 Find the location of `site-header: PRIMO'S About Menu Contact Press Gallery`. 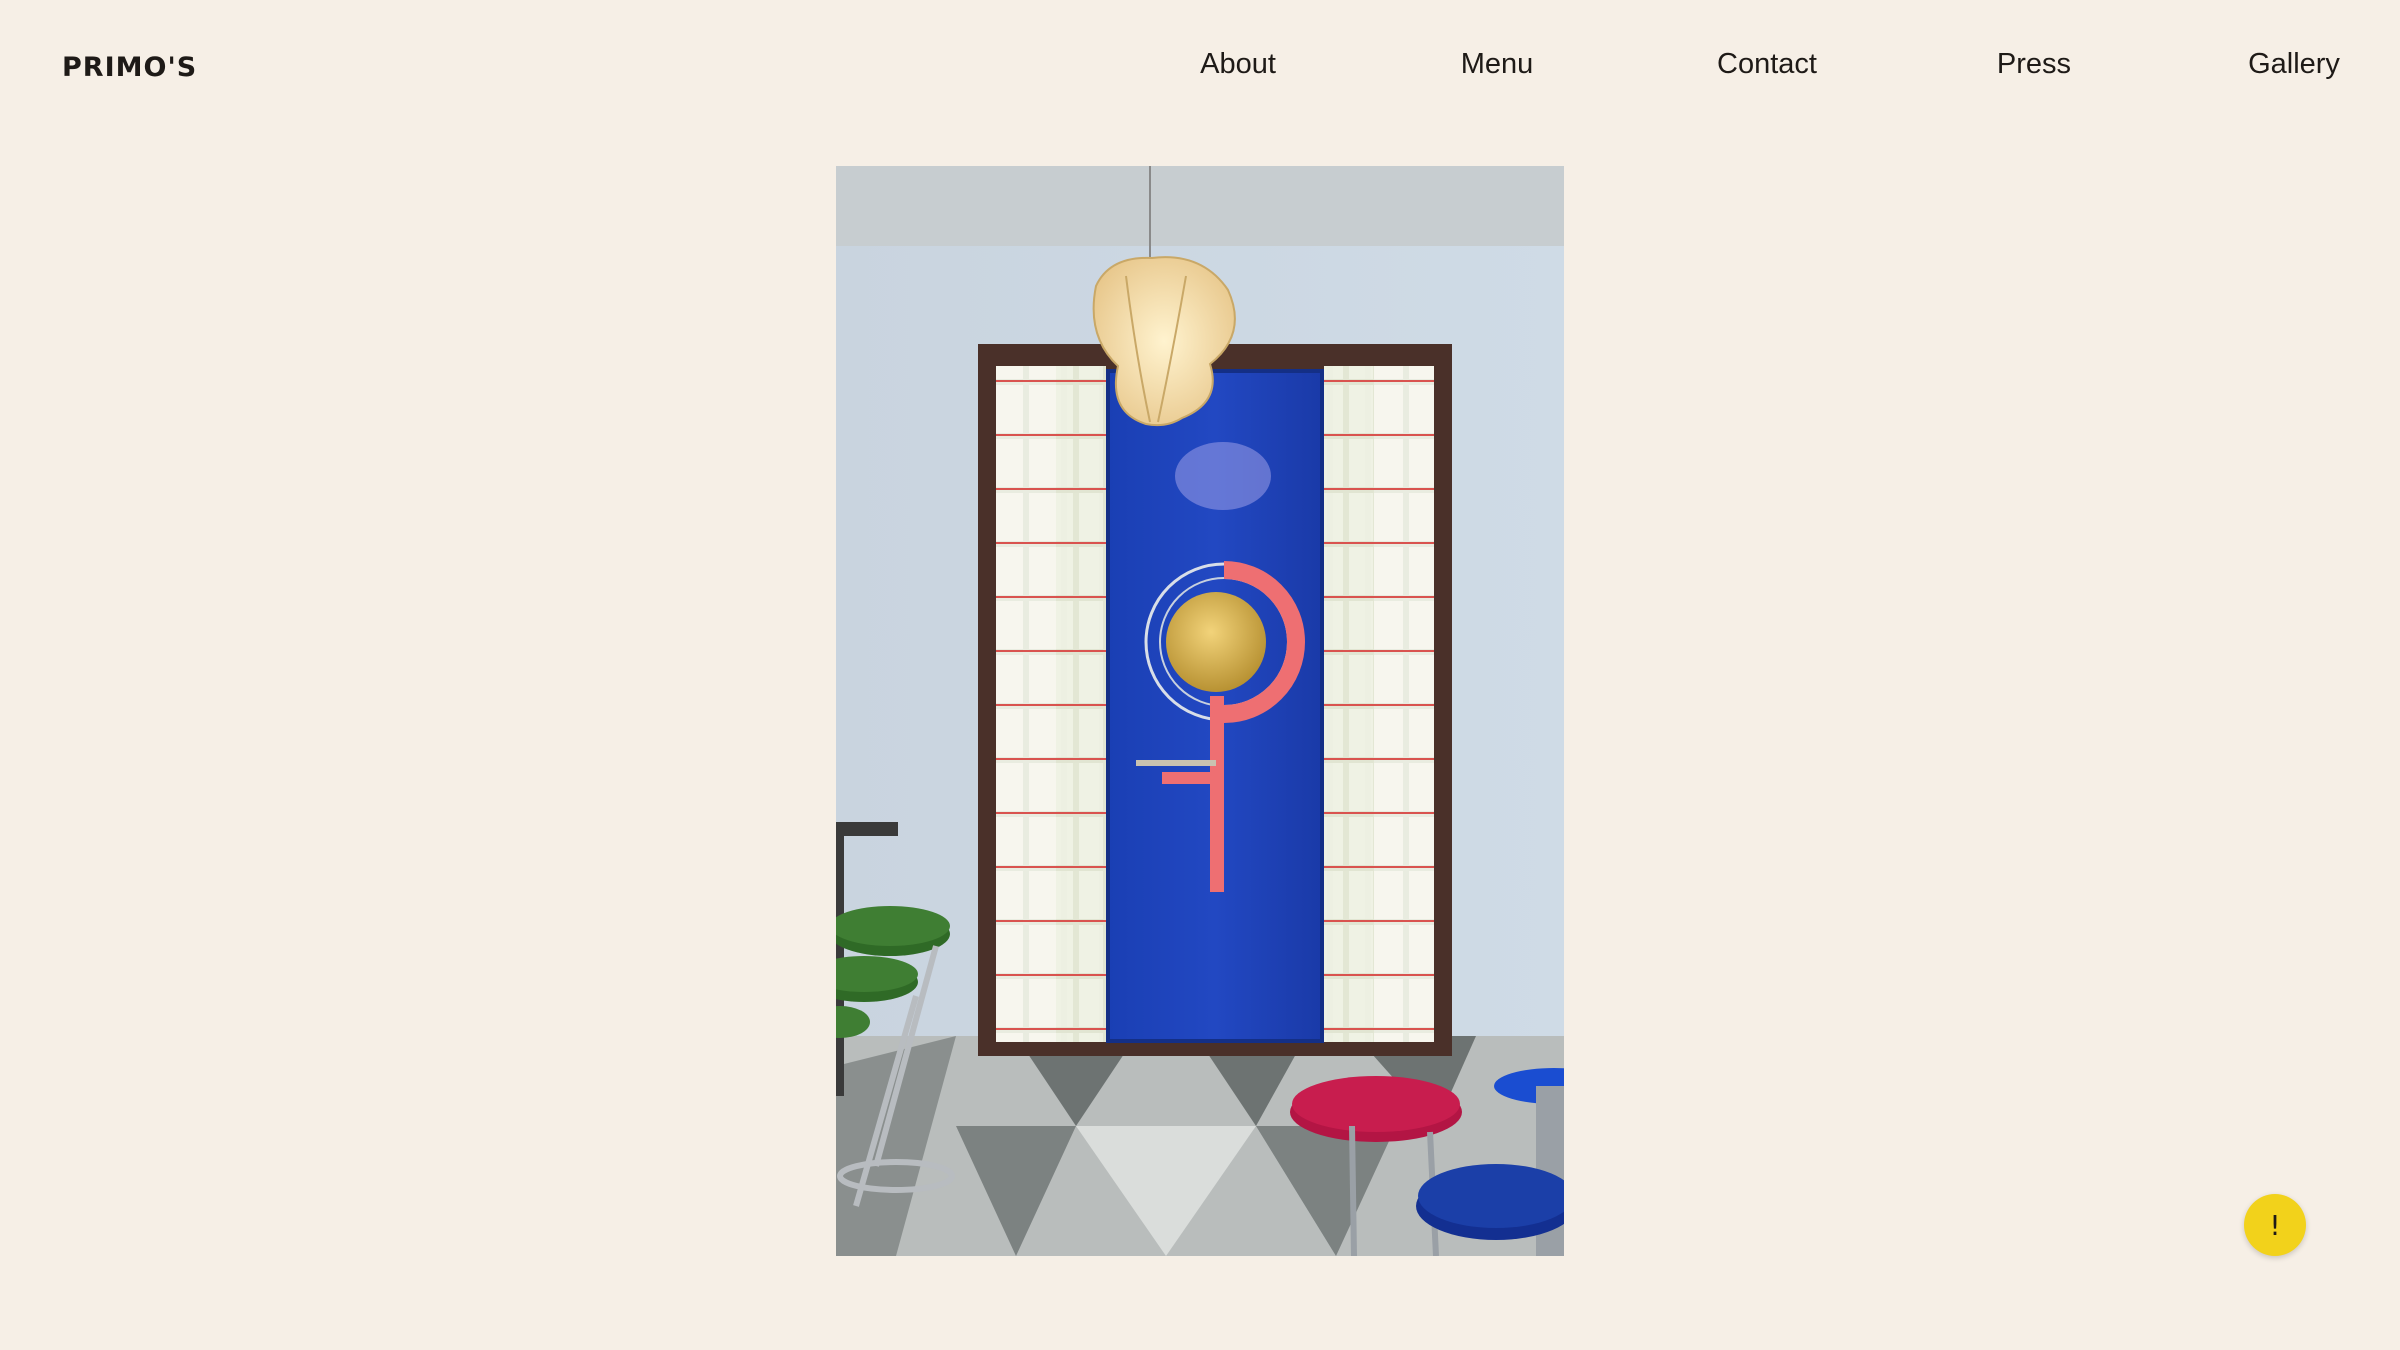

site-header: PRIMO'S About Menu Contact Press Gallery is located at coordinates (1200, 67).